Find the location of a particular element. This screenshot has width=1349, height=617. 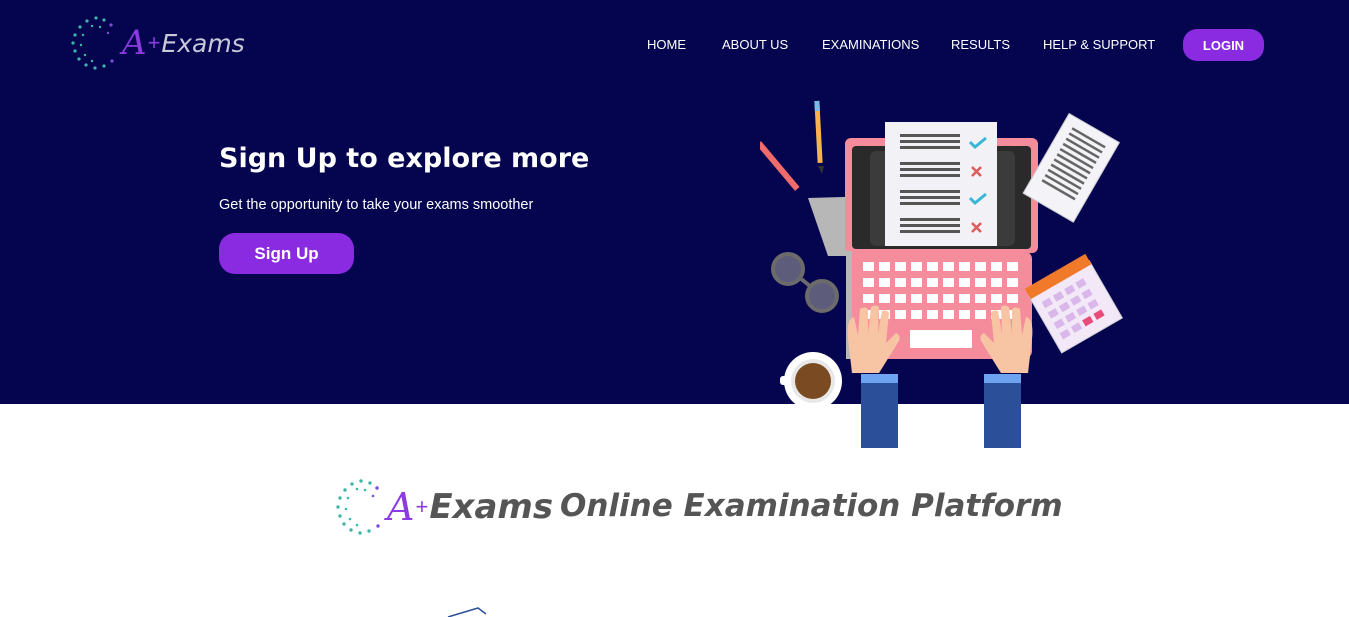

signup-button: Sign Up is located at coordinates (286, 253).